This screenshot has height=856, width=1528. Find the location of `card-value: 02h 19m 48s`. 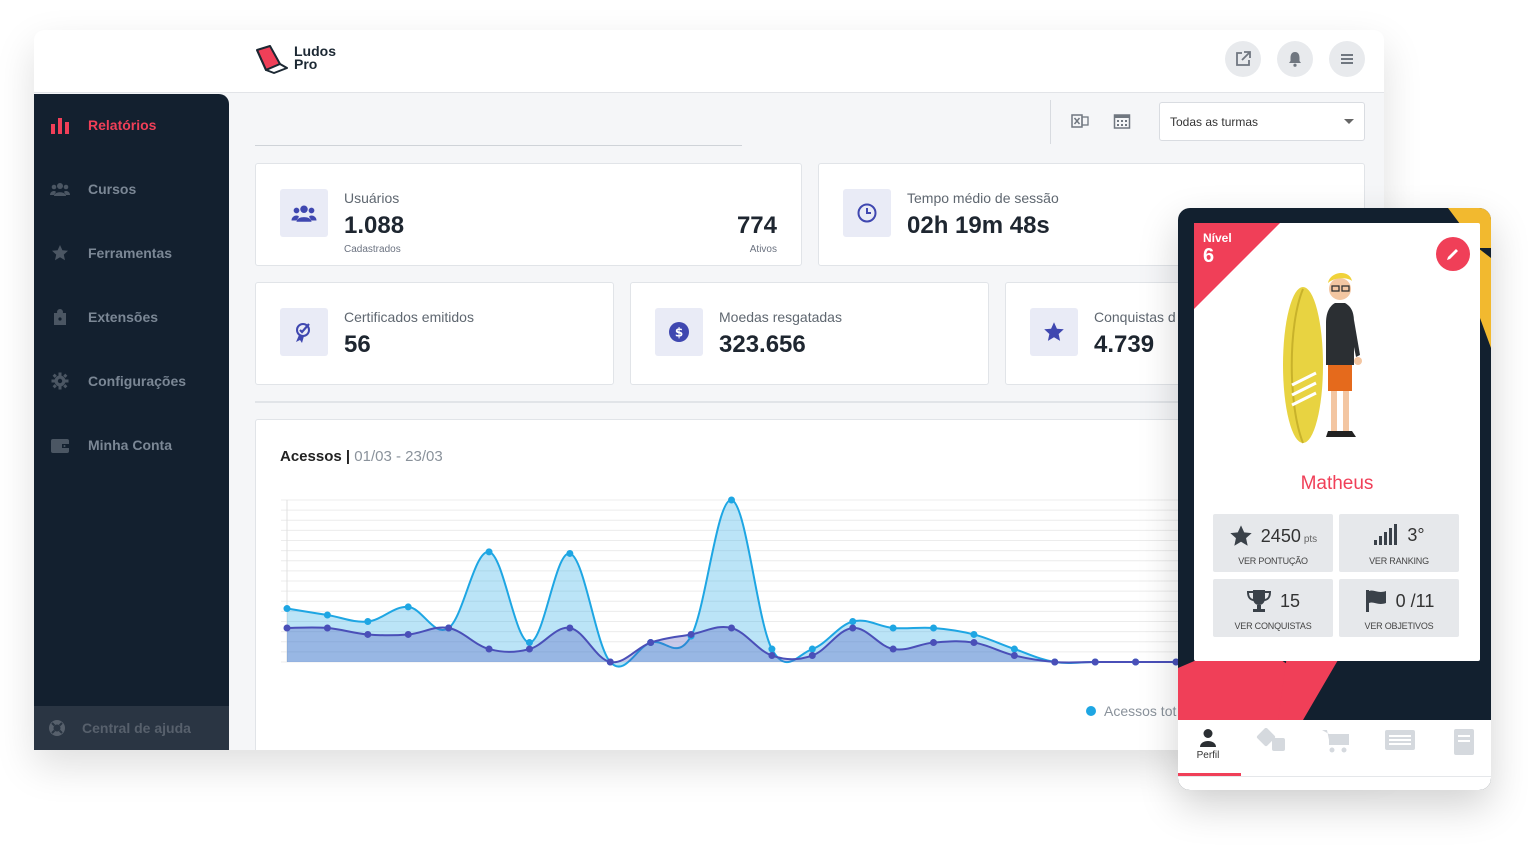

card-value: 02h 19m 48s is located at coordinates (978, 225).